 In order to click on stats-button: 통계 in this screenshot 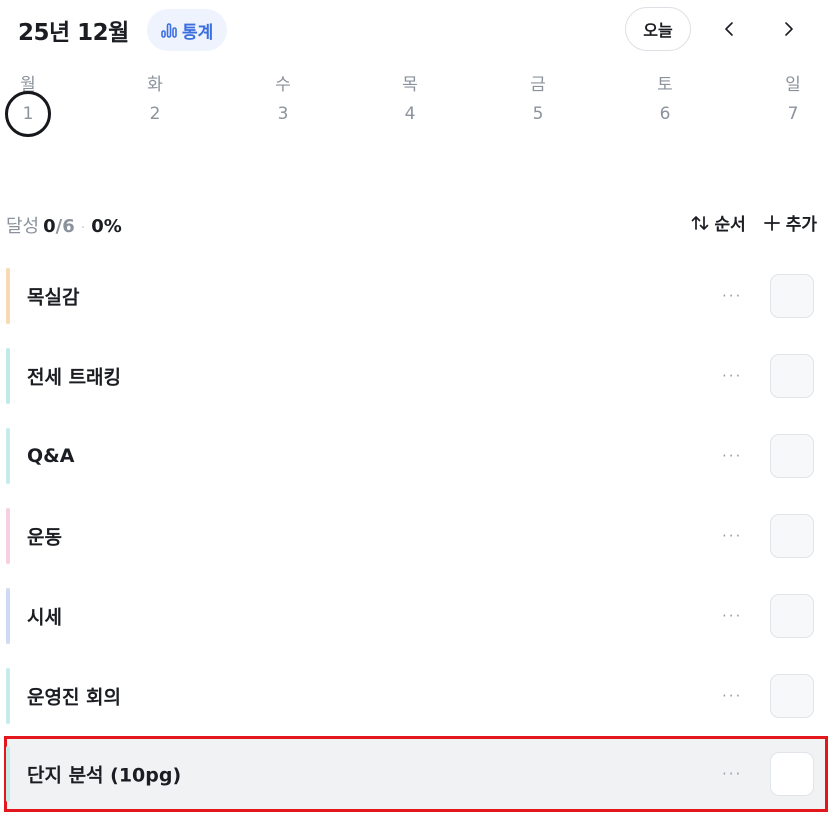, I will do `click(187, 30)`.